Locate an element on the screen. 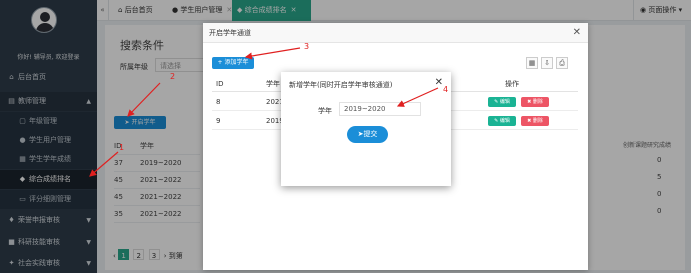 This screenshot has height=273, width=691. export-icon: ⇩ is located at coordinates (547, 63).